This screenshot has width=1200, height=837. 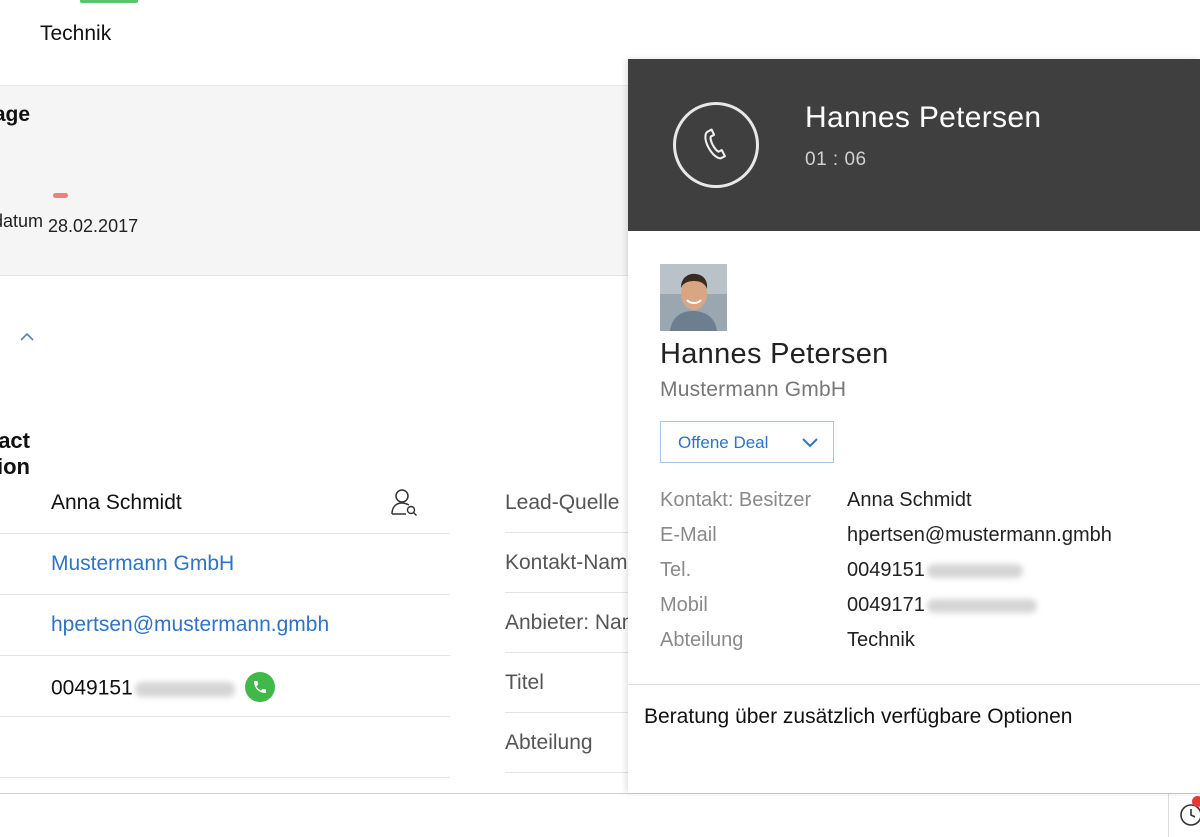 I want to click on field-label-row: Titel, so click(x=566, y=683).